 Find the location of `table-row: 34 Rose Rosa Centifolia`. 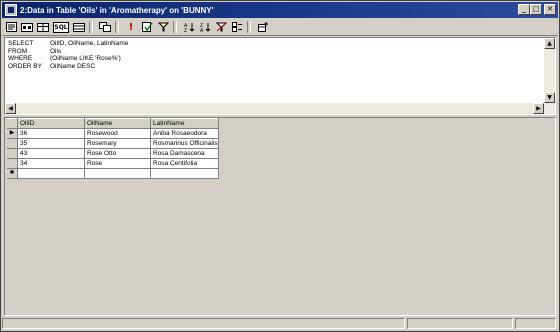

table-row: 34 Rose Rosa Centifolia is located at coordinates (113, 163).